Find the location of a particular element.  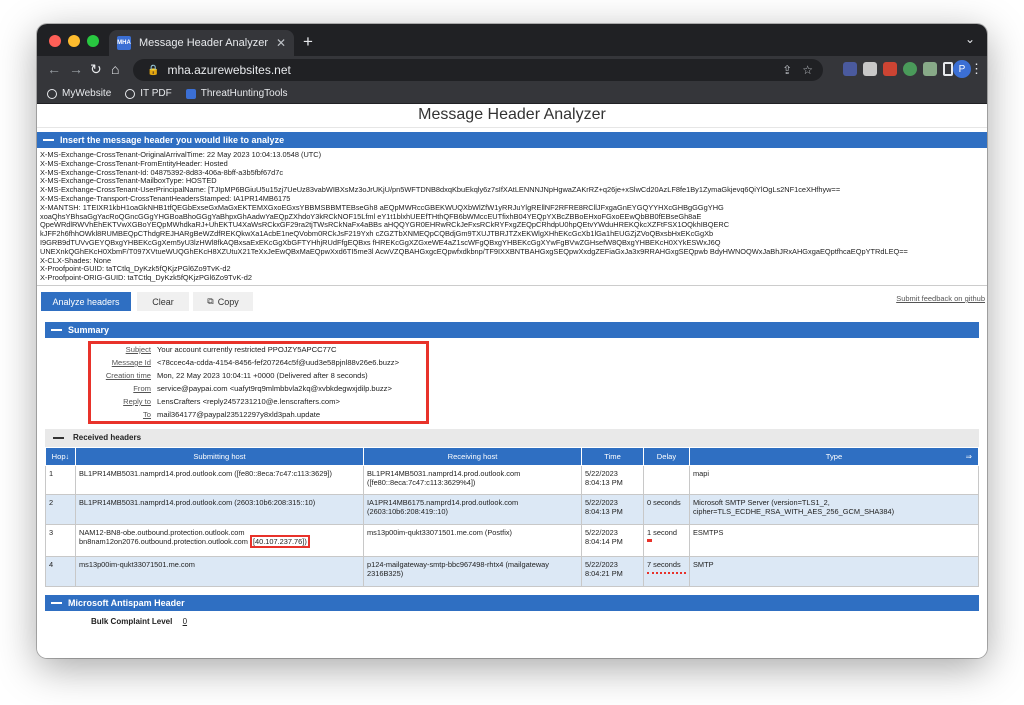

new-tab-icon: + is located at coordinates (308, 42).